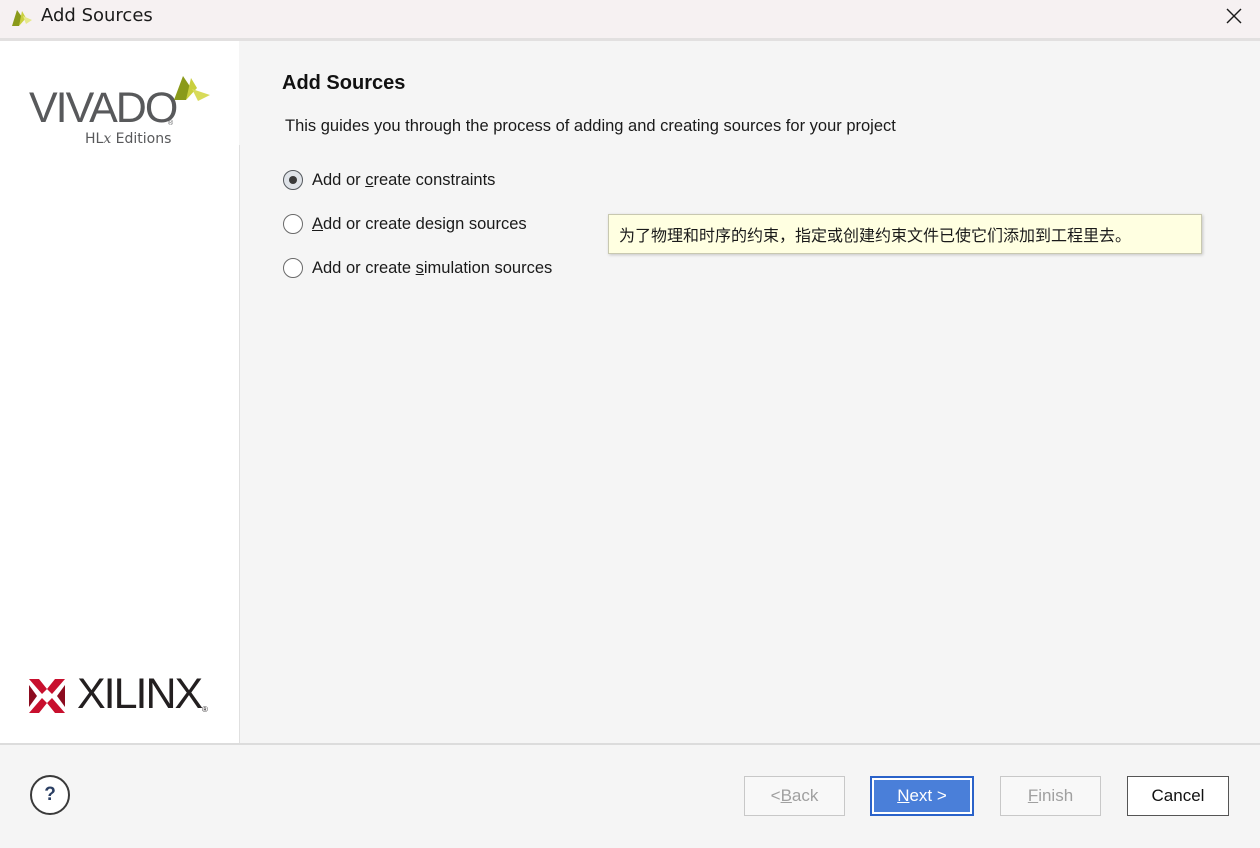  I want to click on next-button: Next >, so click(922, 796).